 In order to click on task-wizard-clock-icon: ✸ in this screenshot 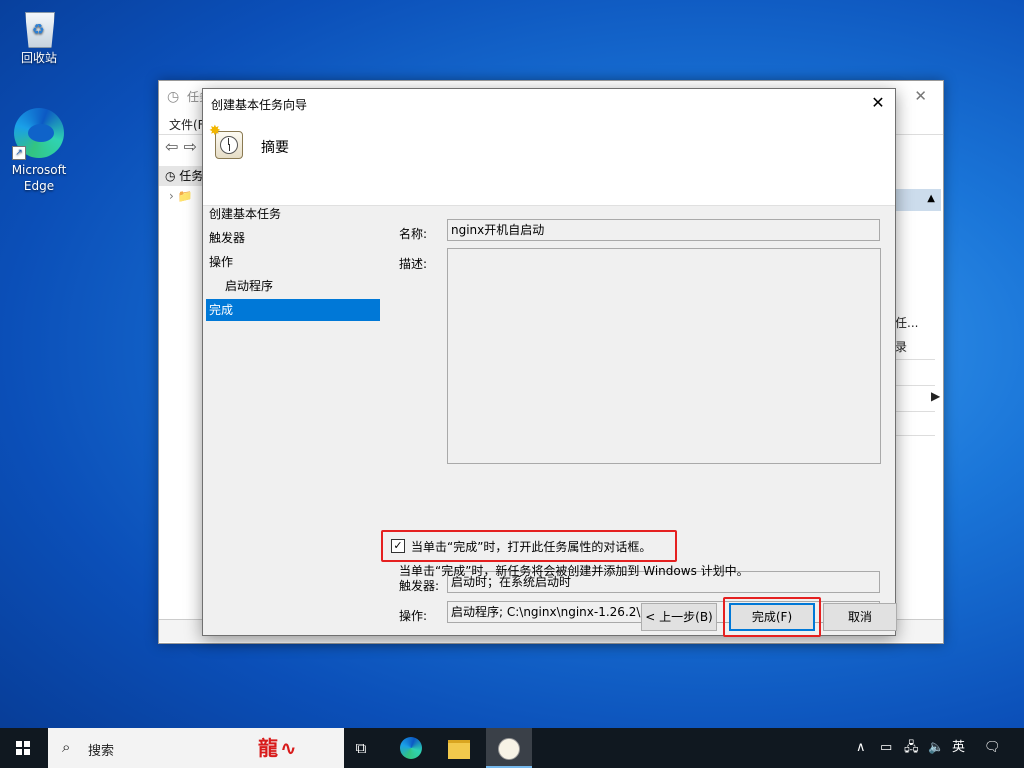, I will do `click(226, 141)`.